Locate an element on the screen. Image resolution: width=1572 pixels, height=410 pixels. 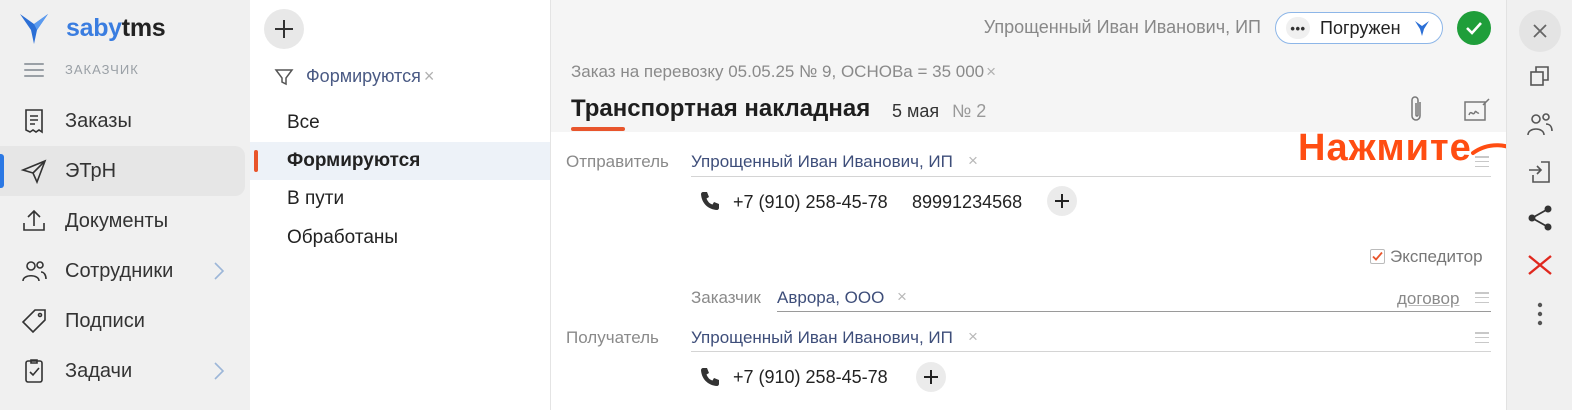
contract-link: договор is located at coordinates (1428, 299).